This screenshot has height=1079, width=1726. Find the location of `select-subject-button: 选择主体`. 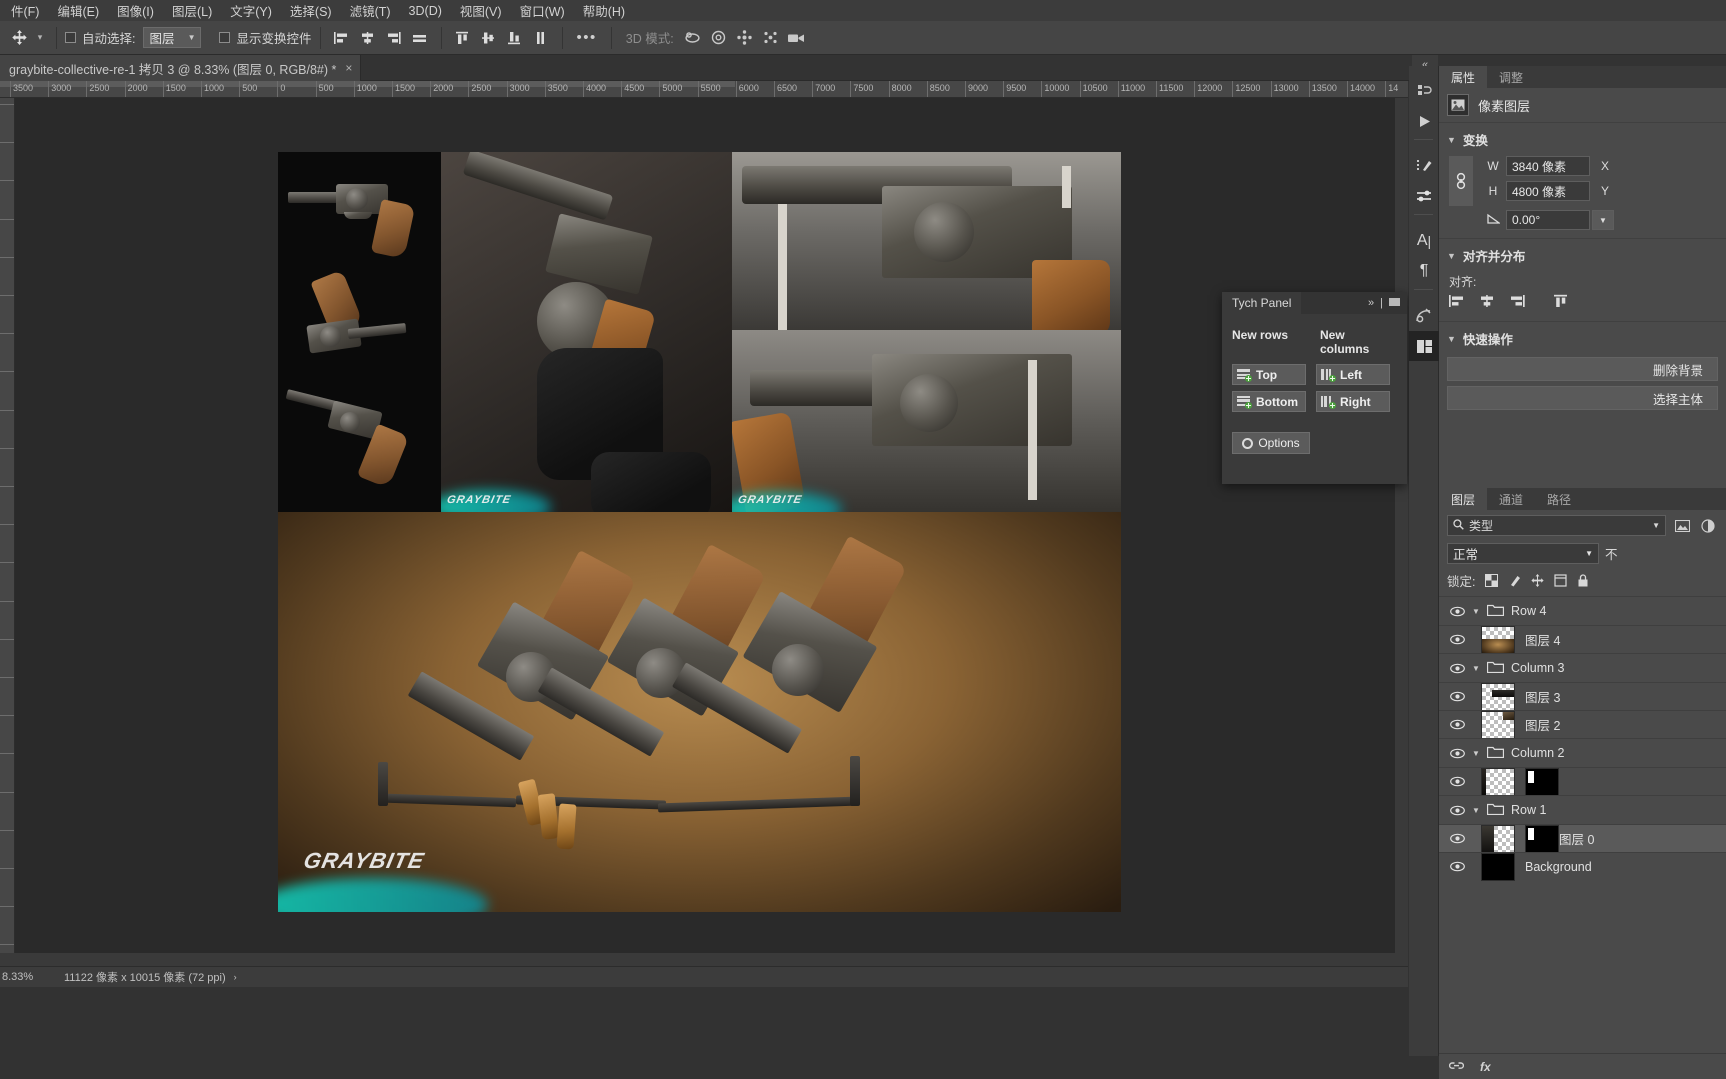

select-subject-button: 选择主体 is located at coordinates (1582, 398).